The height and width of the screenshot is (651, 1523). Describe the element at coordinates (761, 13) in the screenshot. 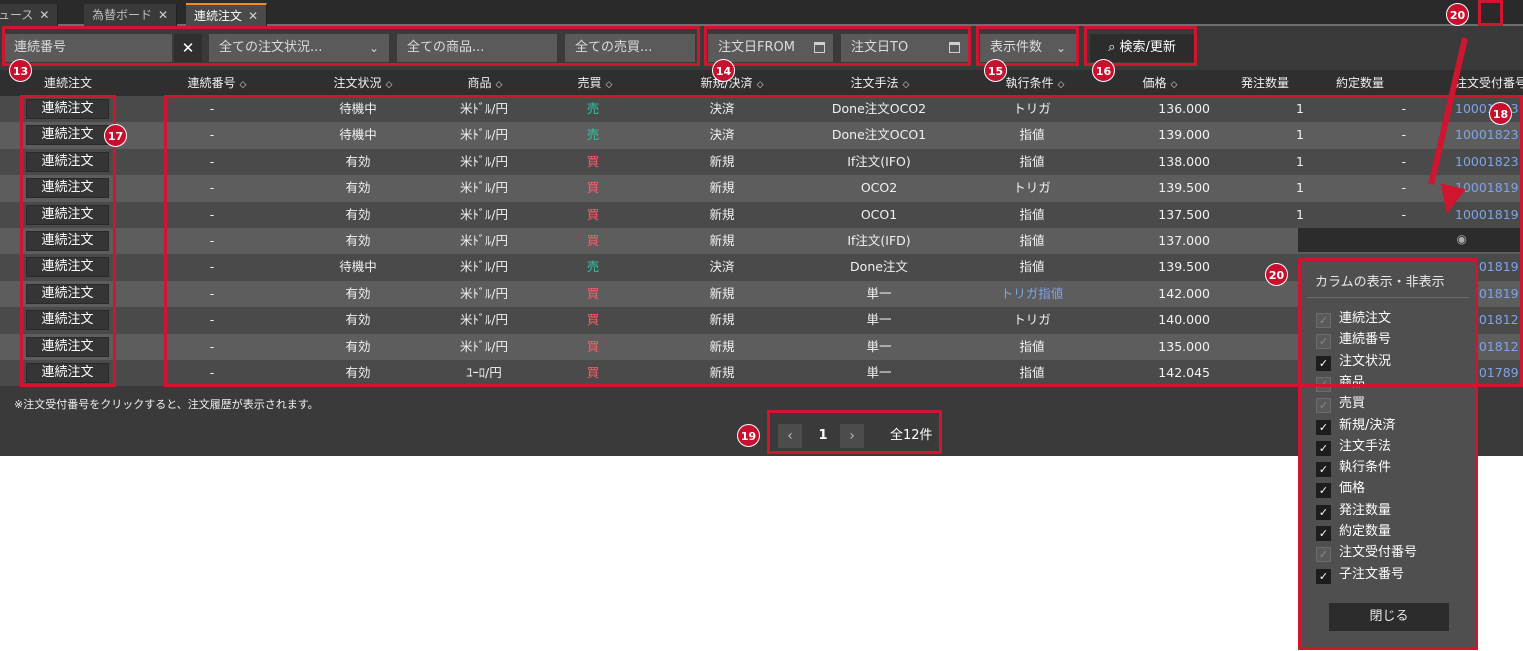

I see `tab-bar: ニュース ✕ 為替ボード ✕ 連続注文 ✕` at that location.